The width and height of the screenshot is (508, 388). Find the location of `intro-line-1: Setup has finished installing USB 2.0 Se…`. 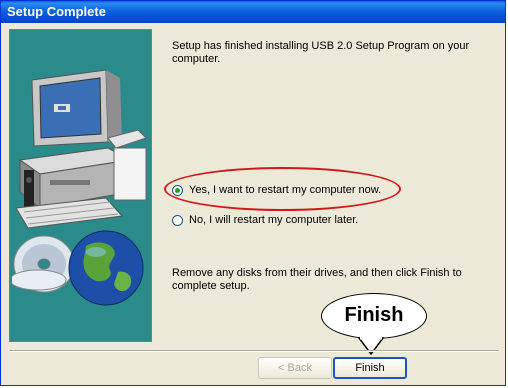

intro-line-1: Setup has finished installing USB 2.0 Se… is located at coordinates (321, 46).